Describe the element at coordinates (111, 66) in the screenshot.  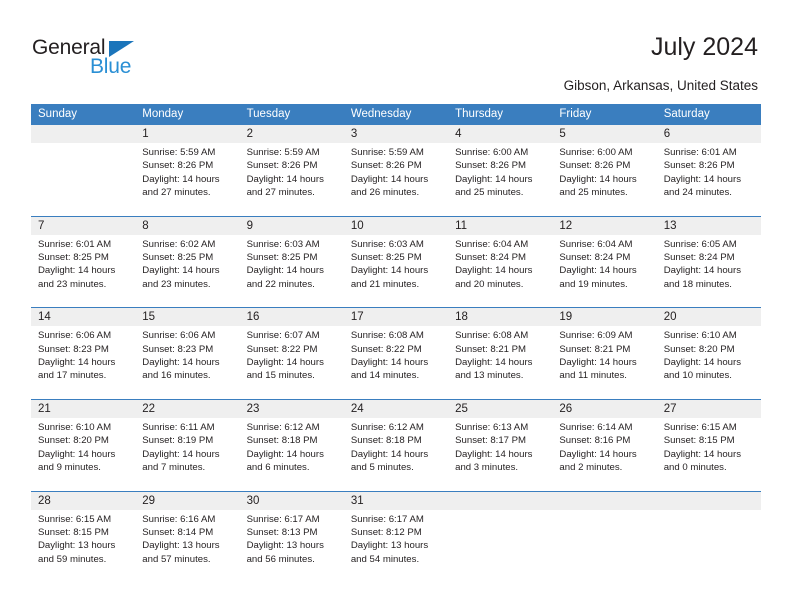
I see `logo-text-blue: Blue` at that location.